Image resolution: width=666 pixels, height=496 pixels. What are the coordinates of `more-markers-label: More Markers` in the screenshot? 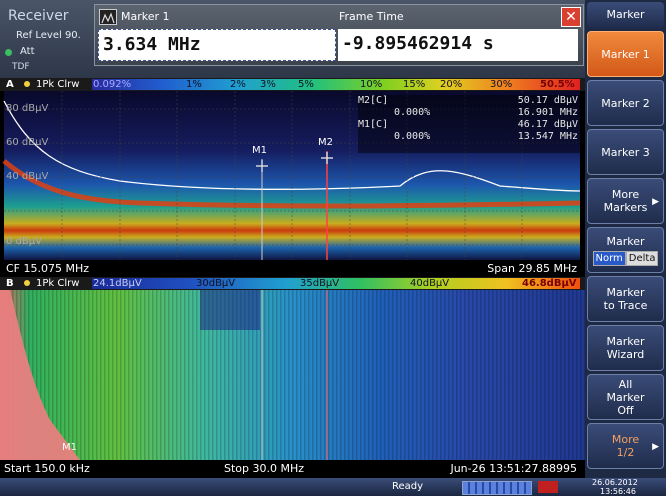 It's located at (625, 201).